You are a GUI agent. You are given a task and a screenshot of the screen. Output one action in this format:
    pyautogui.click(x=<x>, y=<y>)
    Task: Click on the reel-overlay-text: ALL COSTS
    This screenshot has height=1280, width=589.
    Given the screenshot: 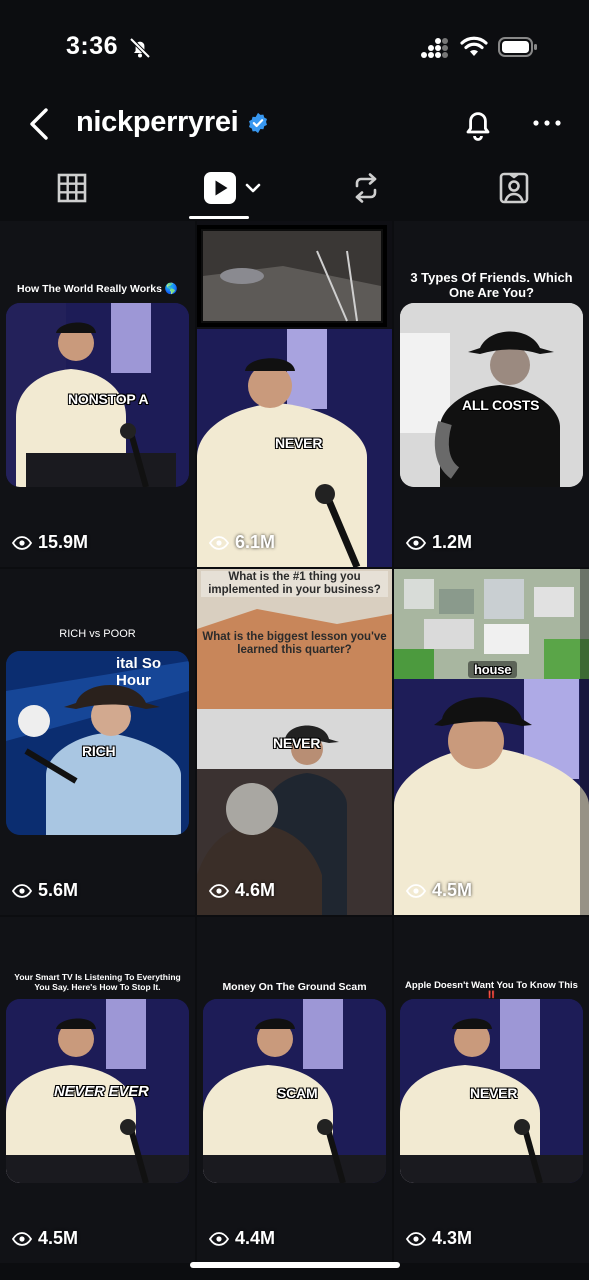 What is the action you would take?
    pyautogui.click(x=501, y=405)
    